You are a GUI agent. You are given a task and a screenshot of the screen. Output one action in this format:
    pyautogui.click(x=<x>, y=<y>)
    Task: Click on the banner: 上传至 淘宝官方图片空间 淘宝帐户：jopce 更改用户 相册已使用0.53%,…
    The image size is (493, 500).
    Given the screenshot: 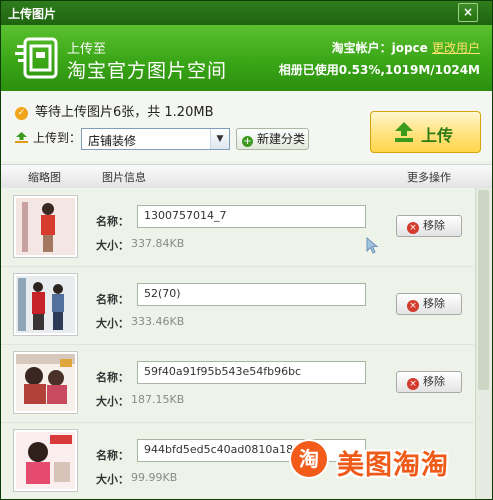 What is the action you would take?
    pyautogui.click(x=246, y=58)
    